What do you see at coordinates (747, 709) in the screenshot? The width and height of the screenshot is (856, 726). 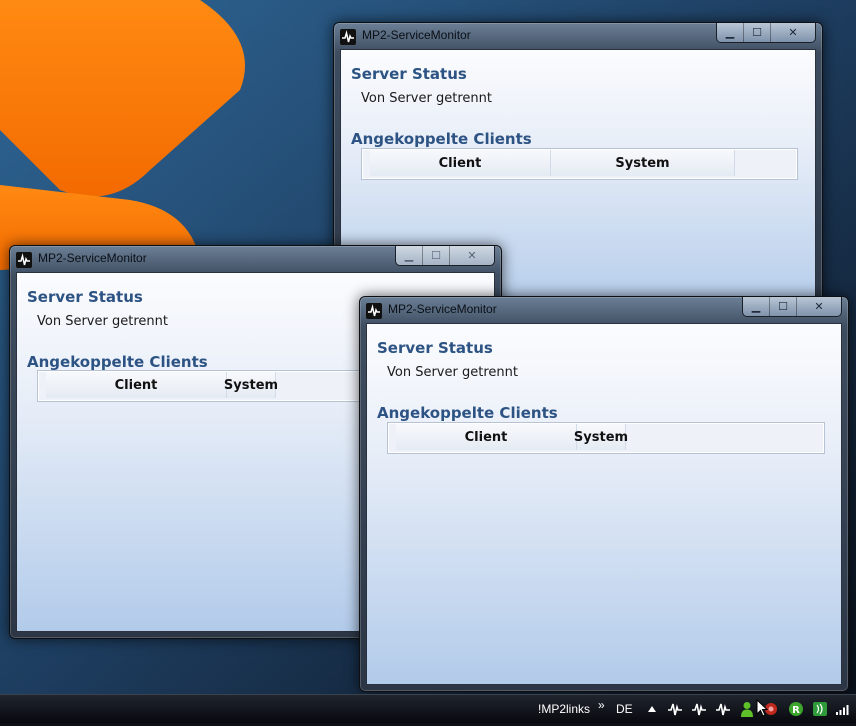 I see `user-icon` at bounding box center [747, 709].